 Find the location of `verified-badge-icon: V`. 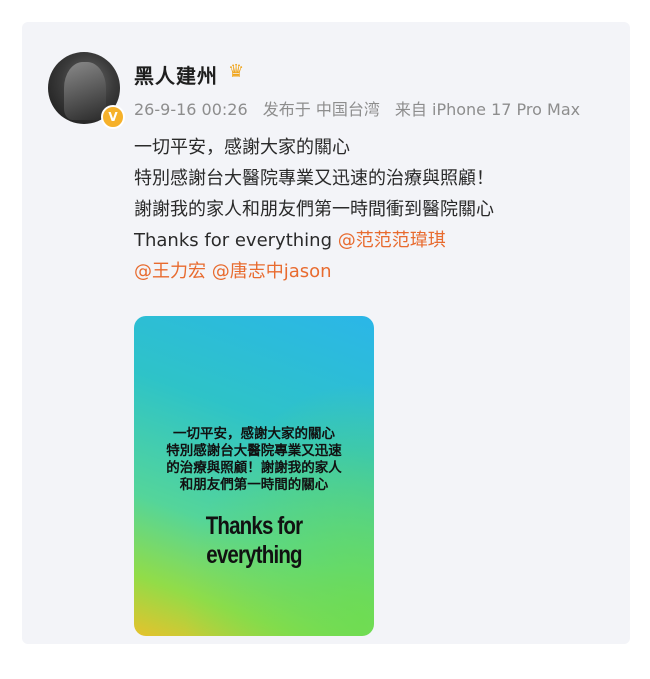

verified-badge-icon: V is located at coordinates (113, 117).